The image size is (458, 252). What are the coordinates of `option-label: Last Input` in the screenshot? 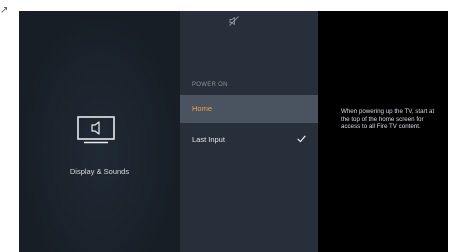 It's located at (208, 139).